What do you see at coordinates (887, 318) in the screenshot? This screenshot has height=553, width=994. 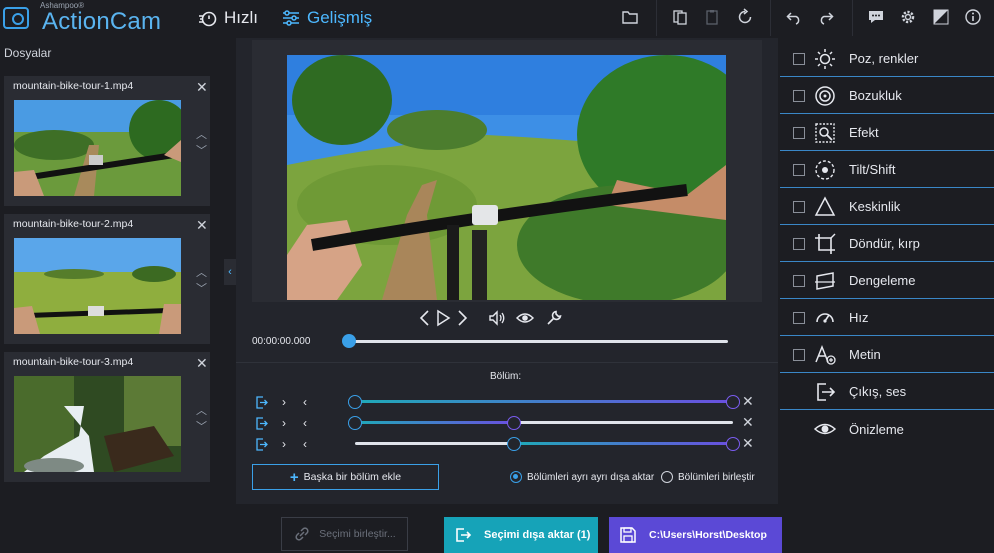 I see `effect-item-speed: Hız` at bounding box center [887, 318].